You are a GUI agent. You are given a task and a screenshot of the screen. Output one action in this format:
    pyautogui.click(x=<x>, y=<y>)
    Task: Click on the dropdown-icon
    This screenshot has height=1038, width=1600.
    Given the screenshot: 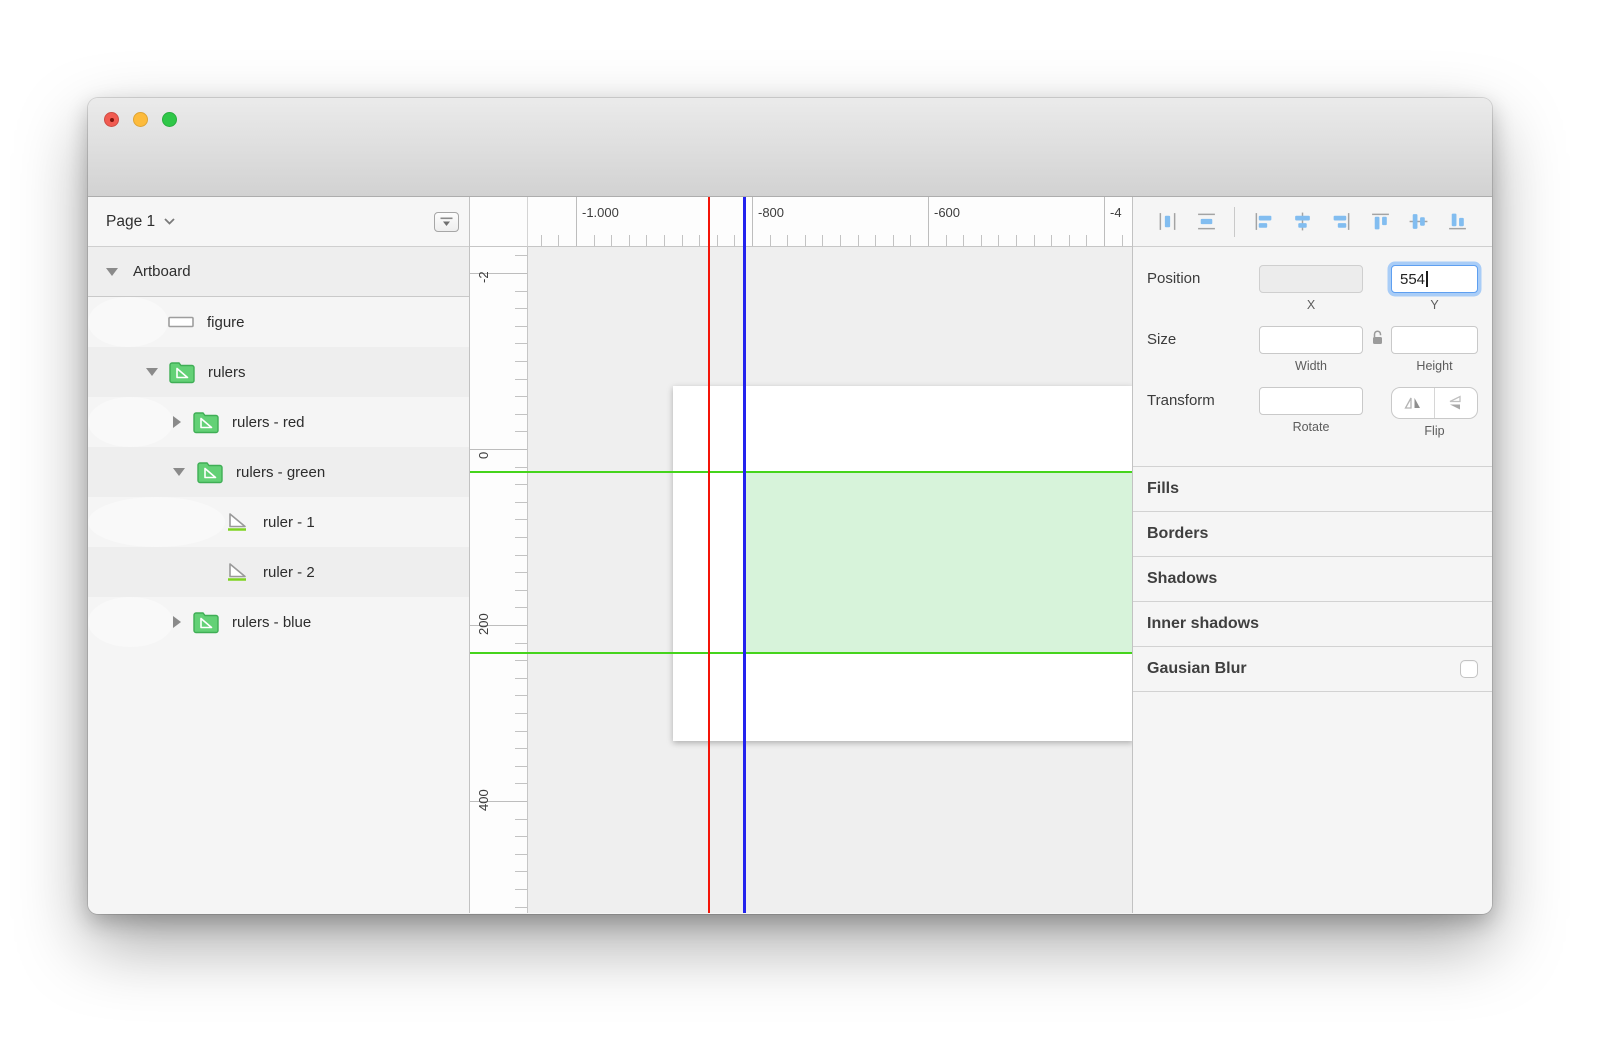 What is the action you would take?
    pyautogui.click(x=446, y=221)
    